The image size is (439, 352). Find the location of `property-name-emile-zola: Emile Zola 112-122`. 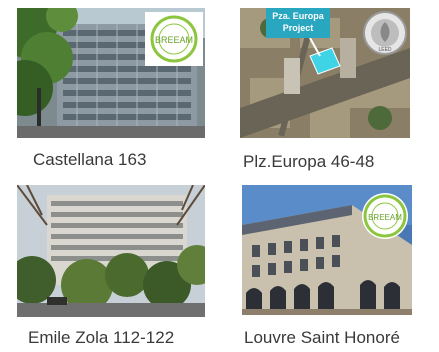

property-name-emile-zola: Emile Zola 112-122 is located at coordinates (101, 338).